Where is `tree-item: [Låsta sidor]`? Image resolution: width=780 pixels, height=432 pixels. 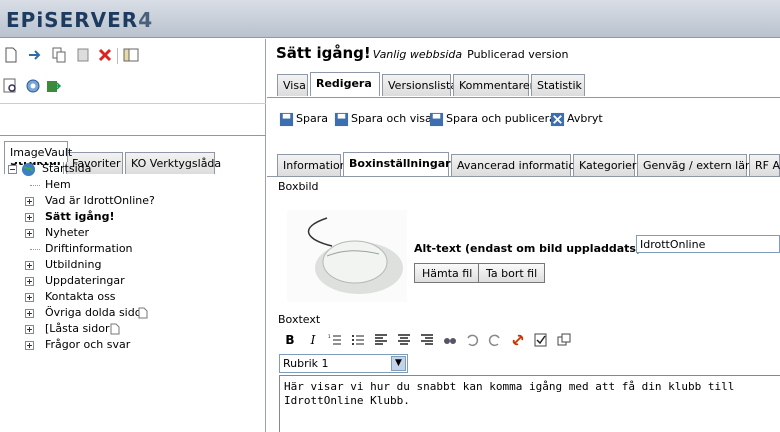 tree-item: [Låsta sidor] is located at coordinates (79, 329).